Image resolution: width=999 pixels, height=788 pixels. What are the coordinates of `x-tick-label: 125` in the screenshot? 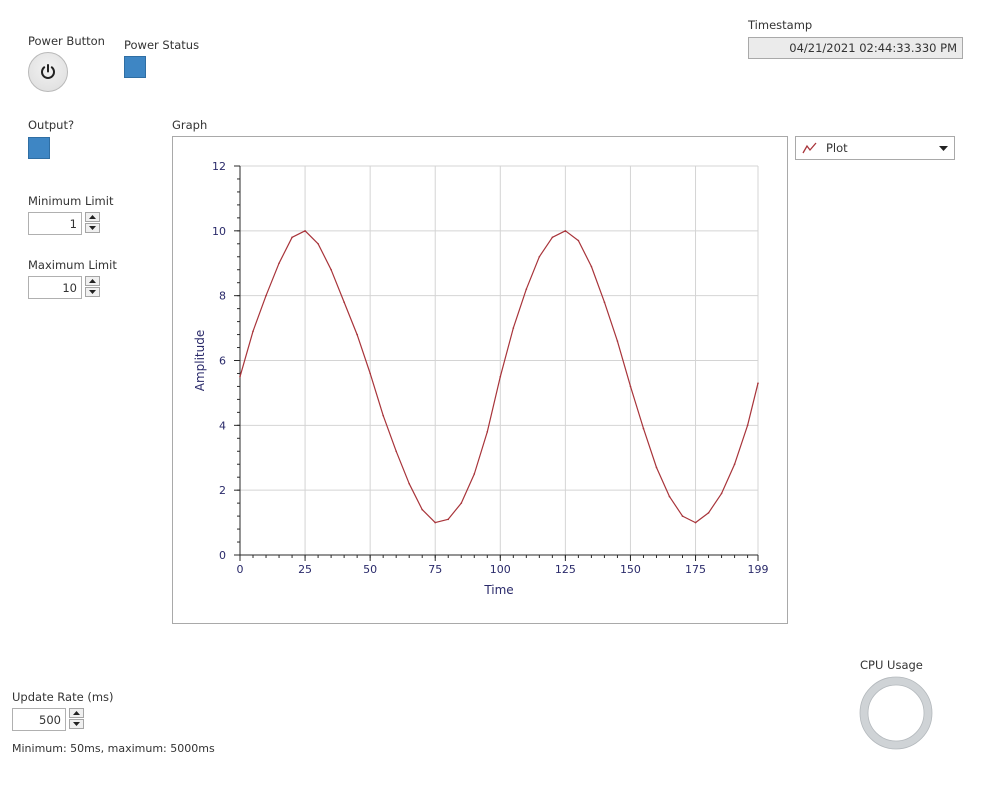 It's located at (565, 569).